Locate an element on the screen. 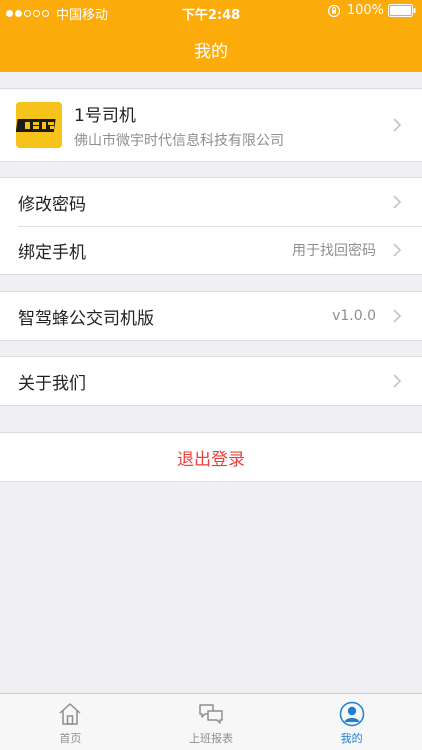 The image size is (422, 750). about-us-label: 关于我们 is located at coordinates (52, 383).